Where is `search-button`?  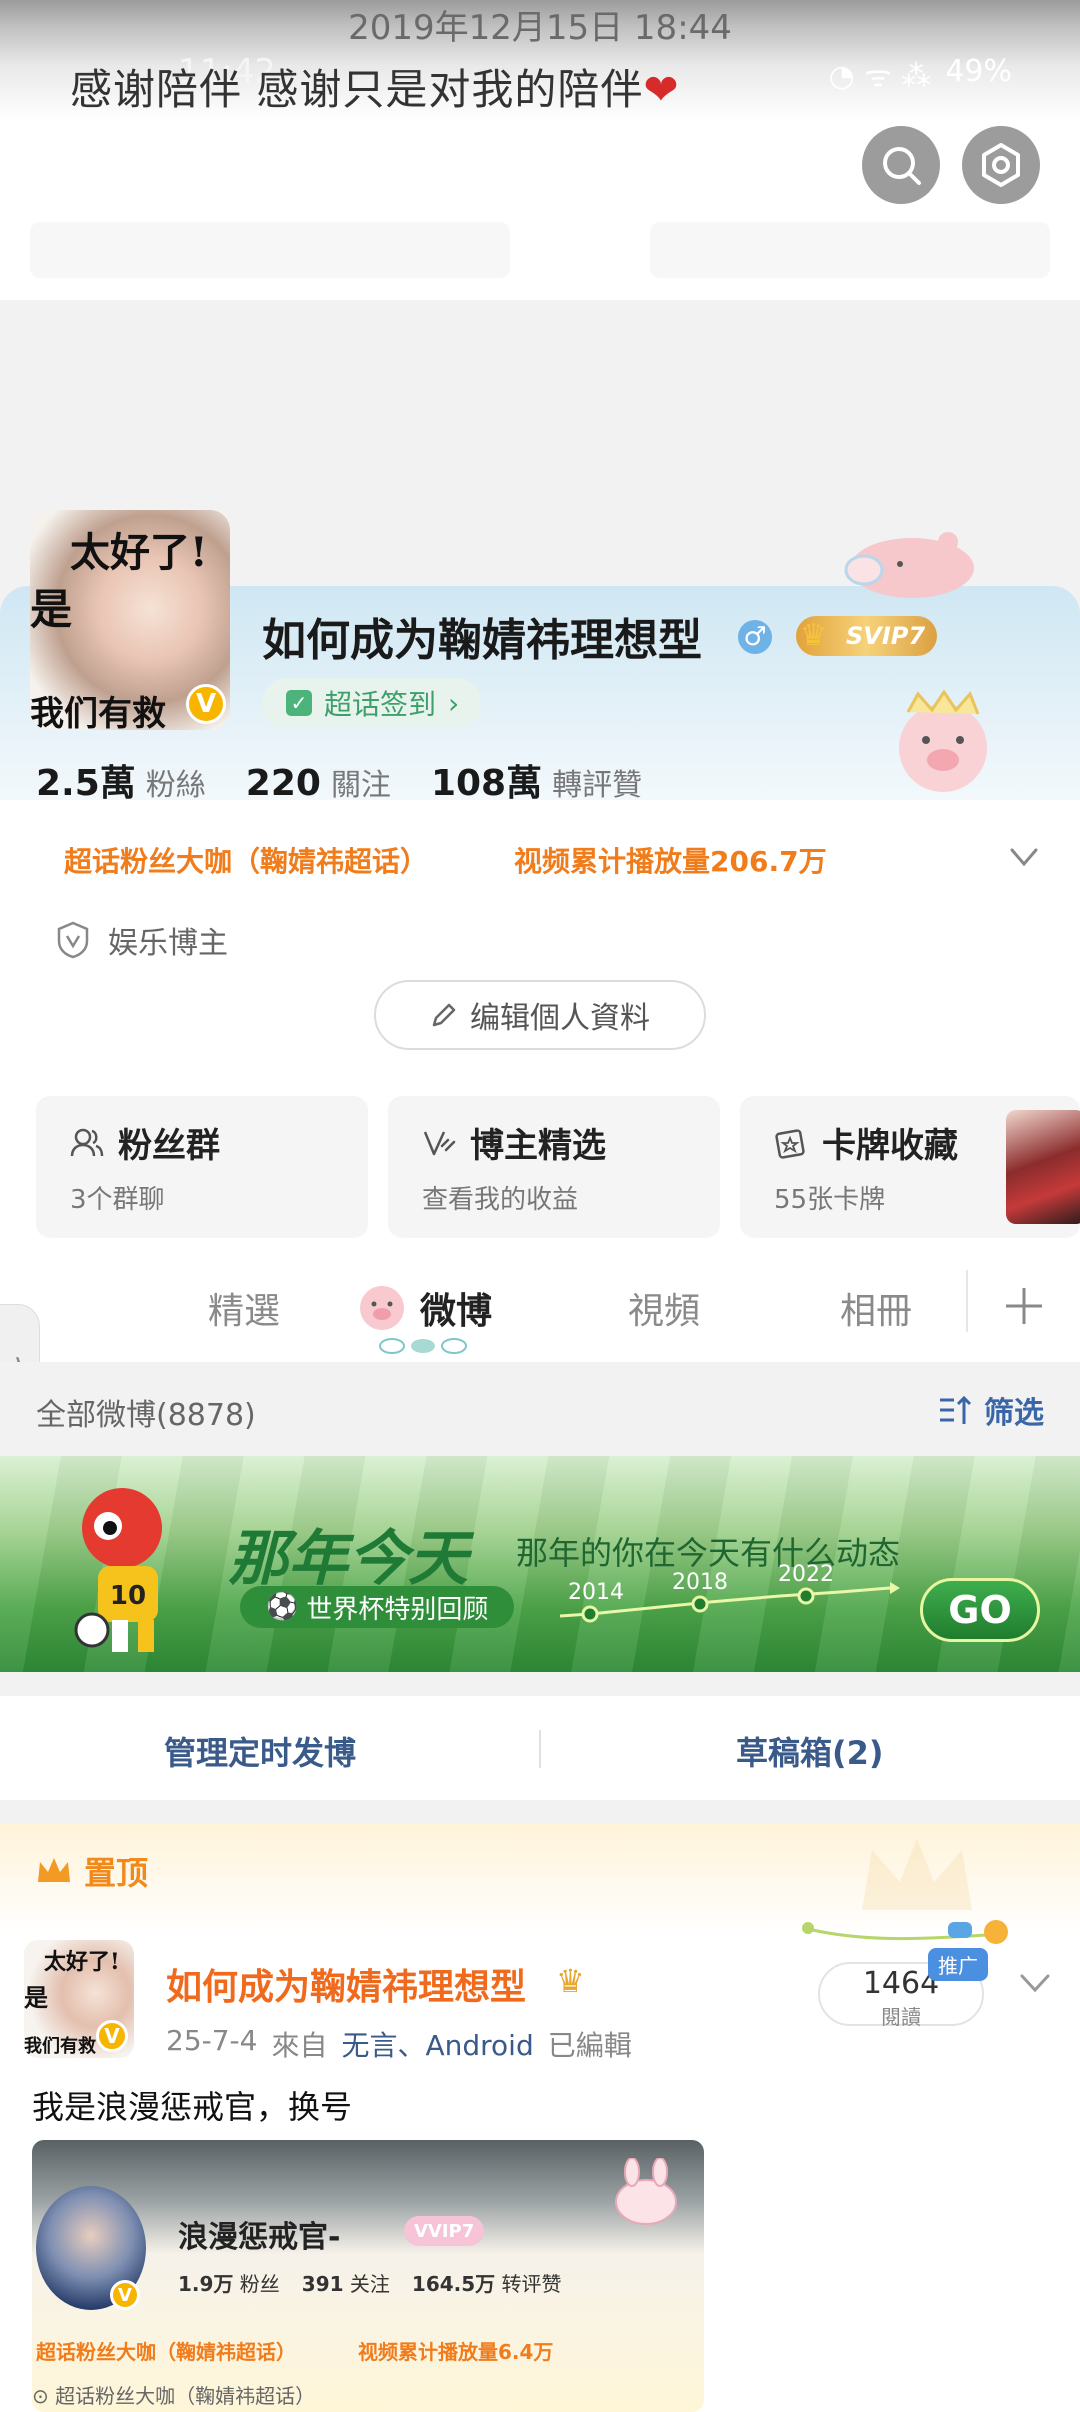
search-button is located at coordinates (901, 165).